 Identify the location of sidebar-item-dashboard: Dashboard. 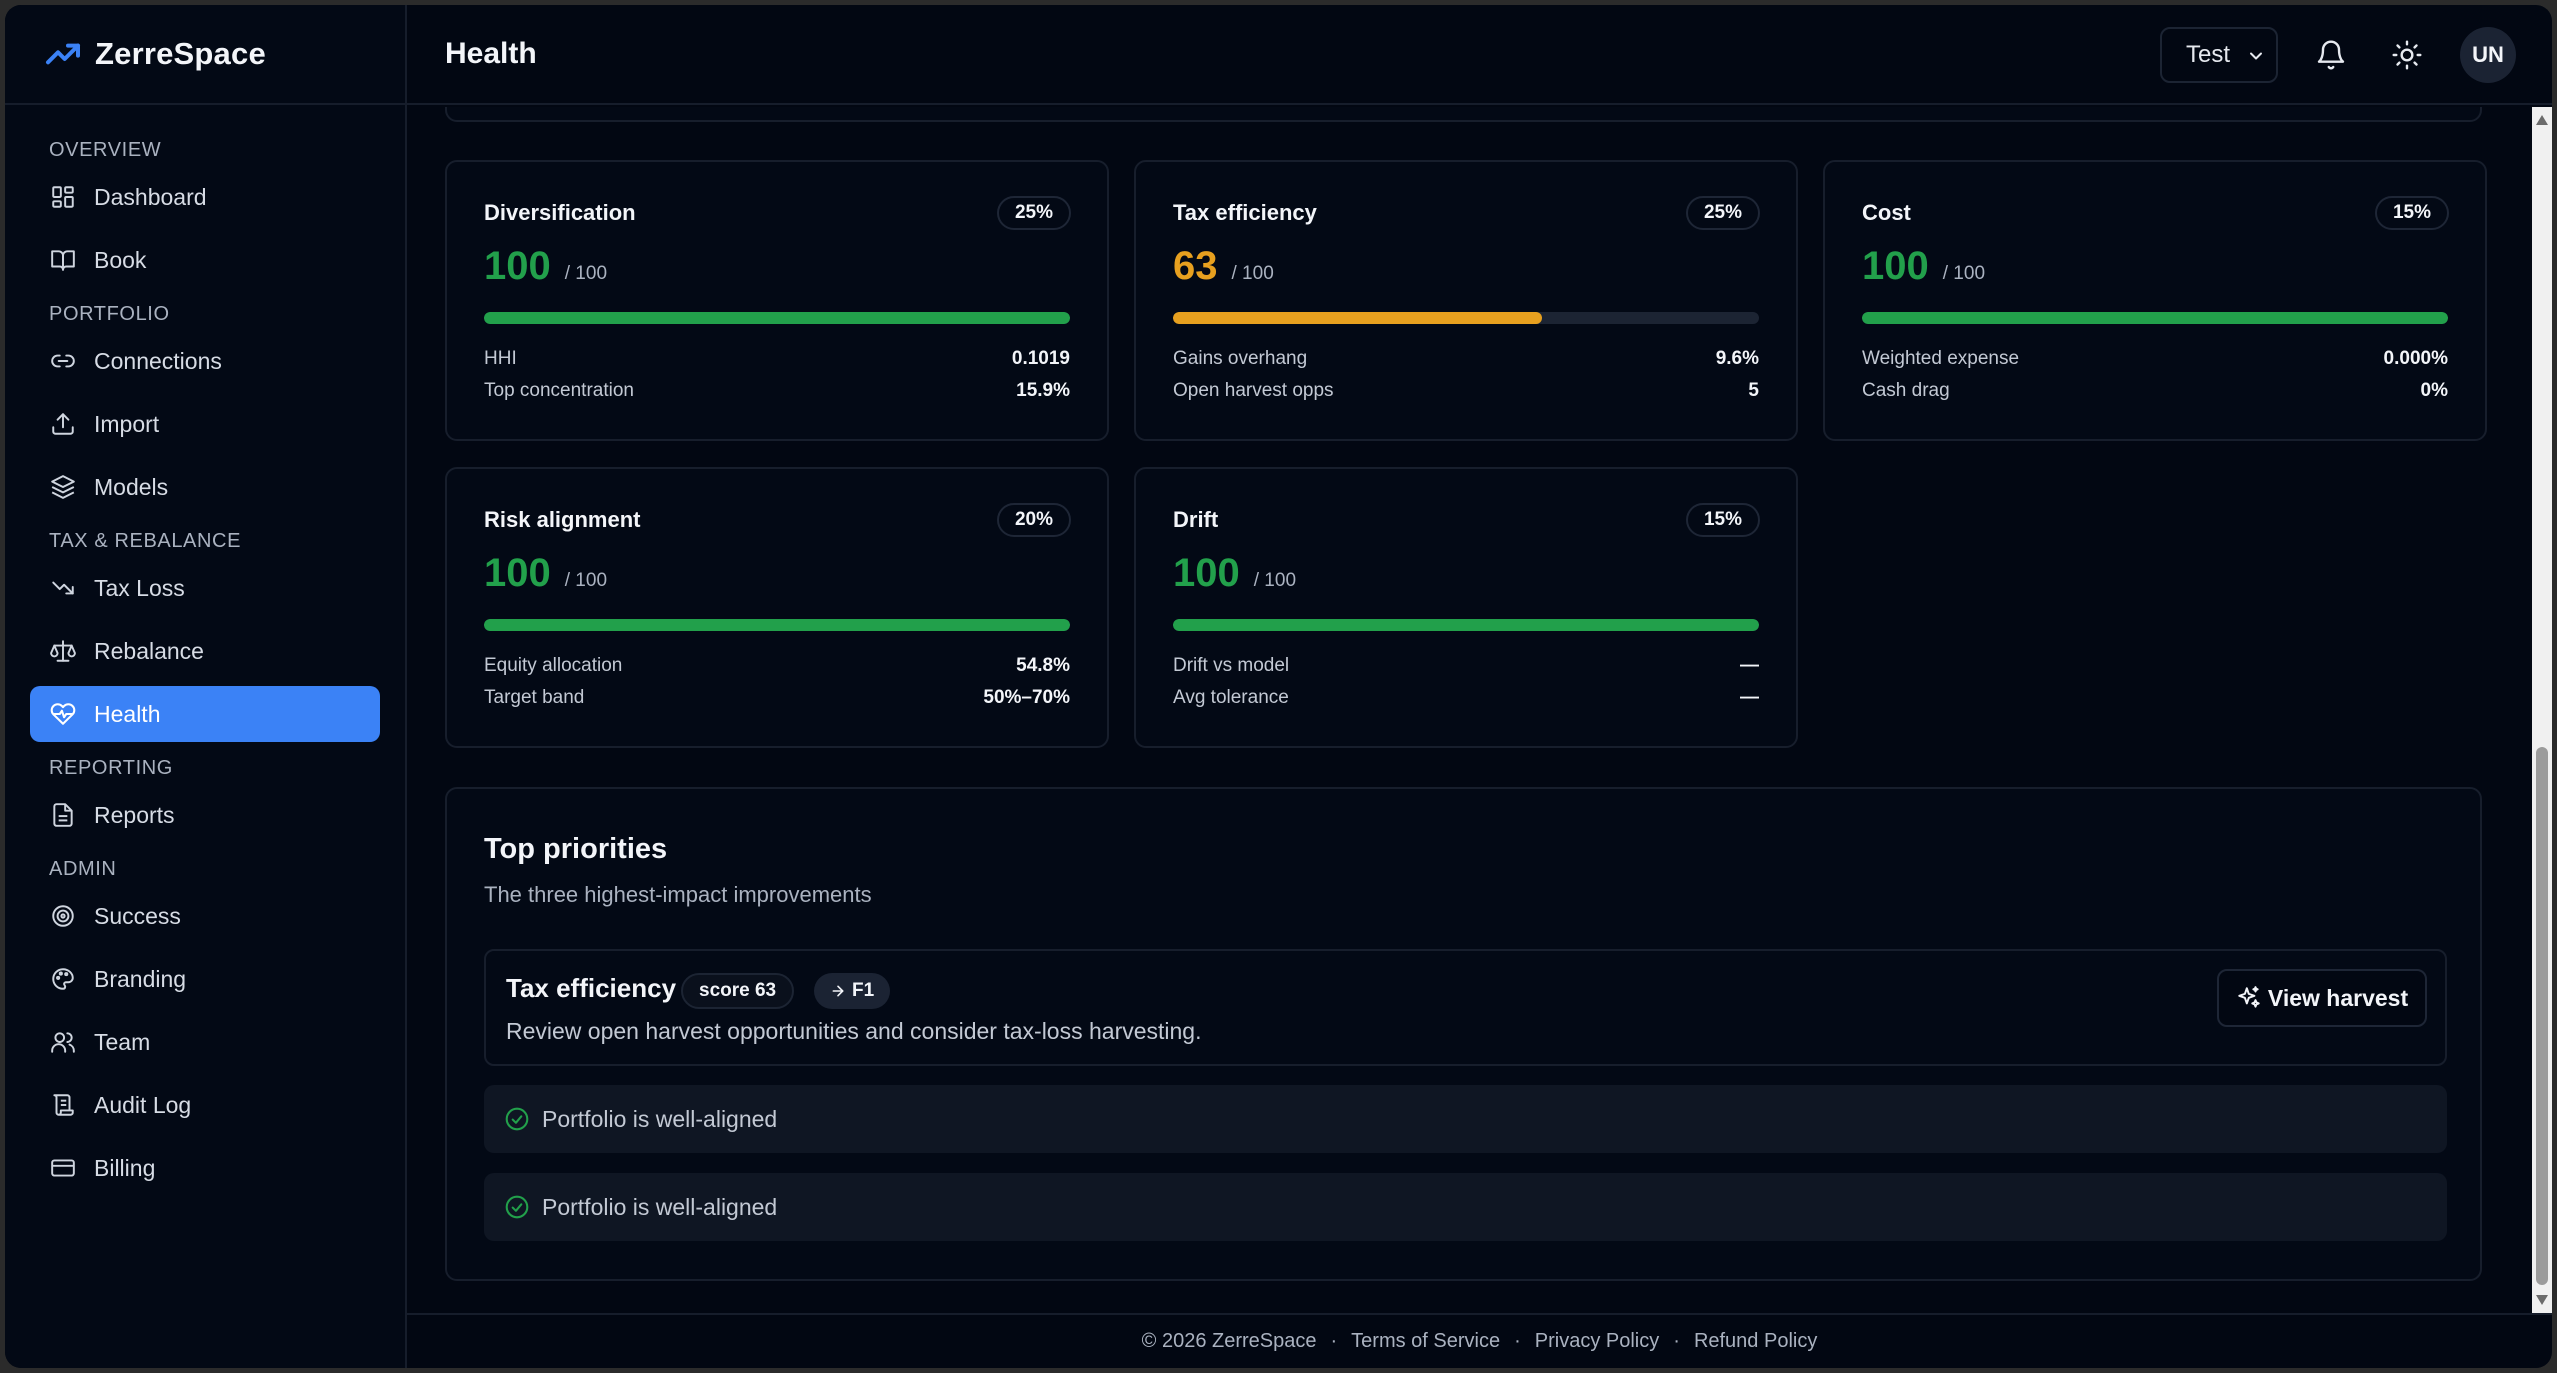
(205, 197).